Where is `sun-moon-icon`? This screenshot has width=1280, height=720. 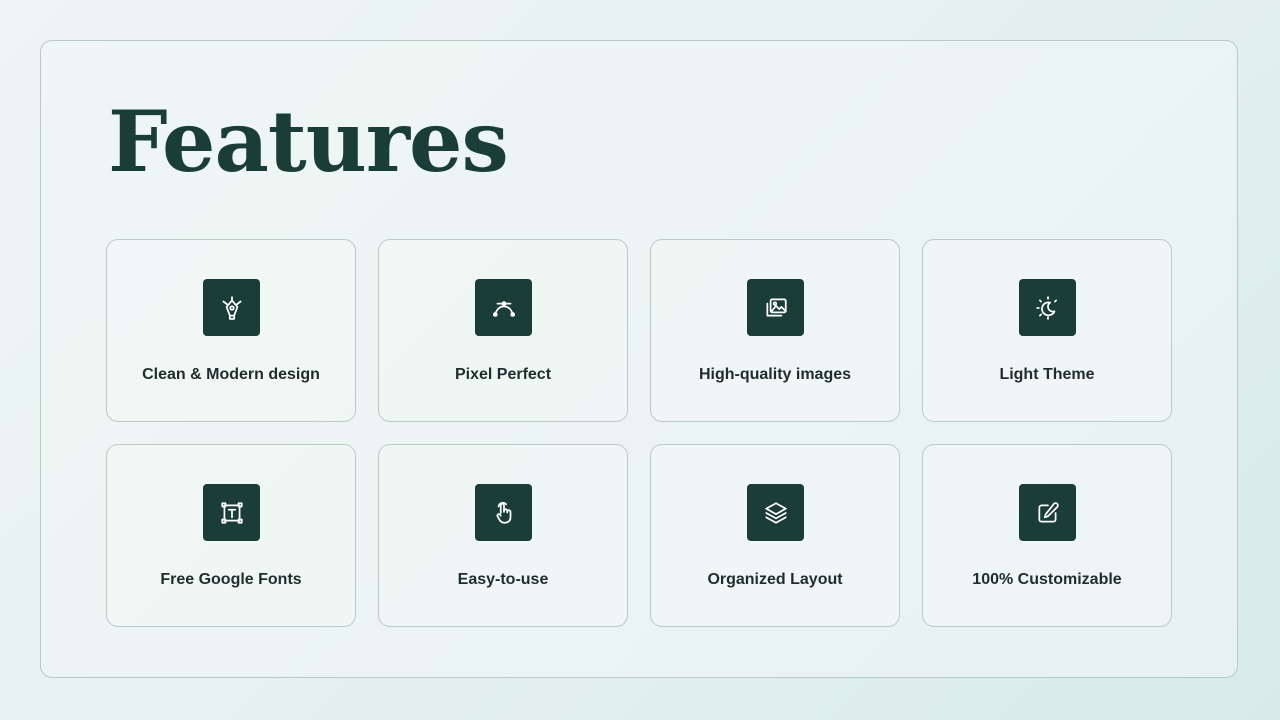 sun-moon-icon is located at coordinates (1047, 307).